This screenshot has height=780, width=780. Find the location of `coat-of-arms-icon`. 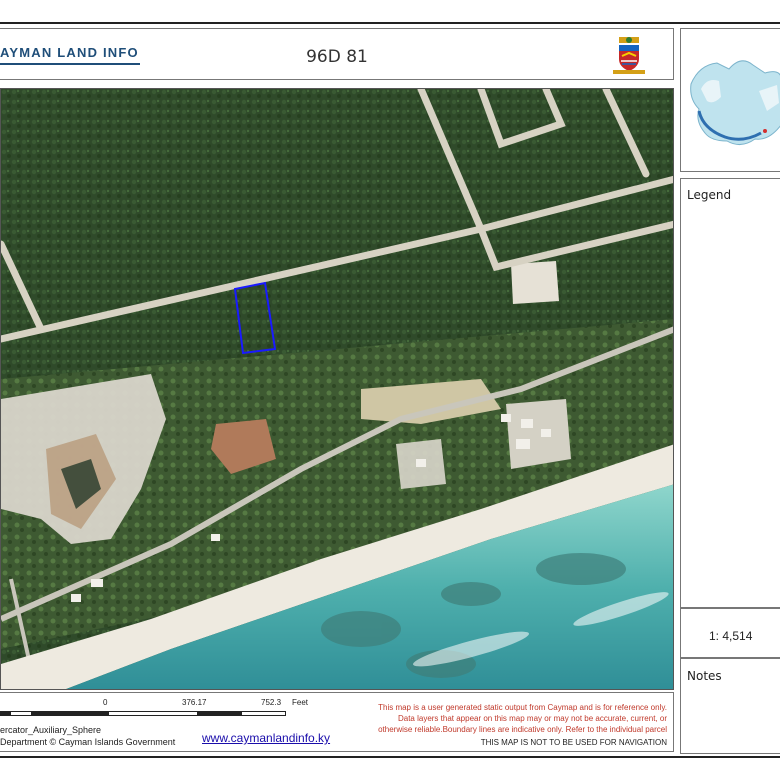

coat-of-arms-icon is located at coordinates (629, 55).